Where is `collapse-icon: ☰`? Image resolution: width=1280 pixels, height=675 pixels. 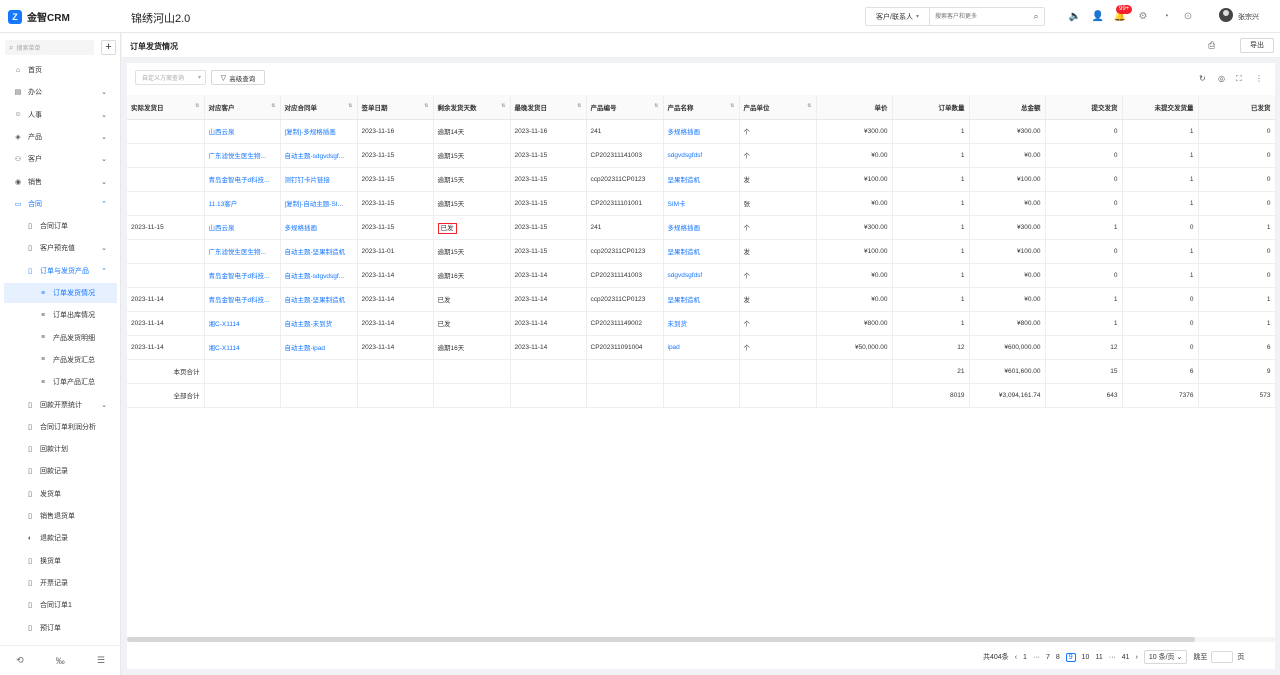
collapse-icon: ☰ is located at coordinates (101, 660).